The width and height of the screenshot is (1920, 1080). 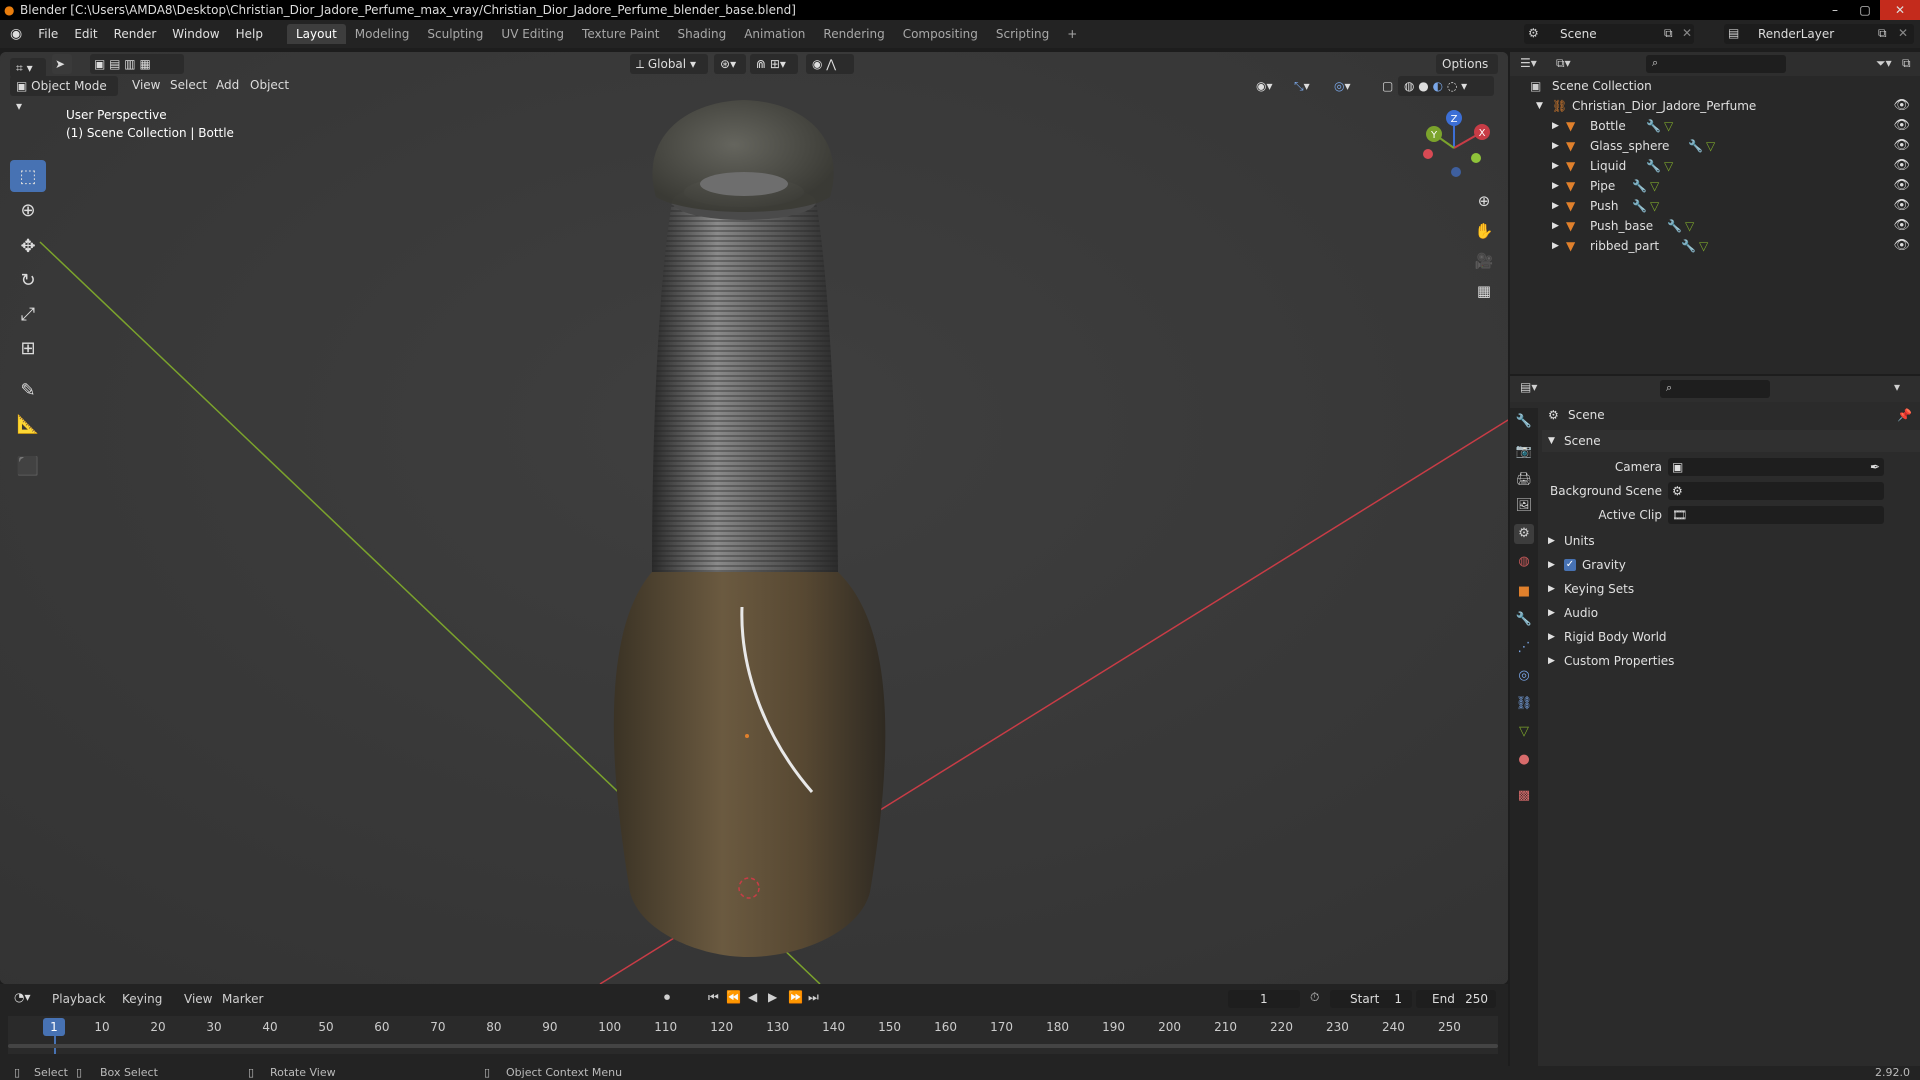 I want to click on tab-shading: Shading, so click(x=701, y=34).